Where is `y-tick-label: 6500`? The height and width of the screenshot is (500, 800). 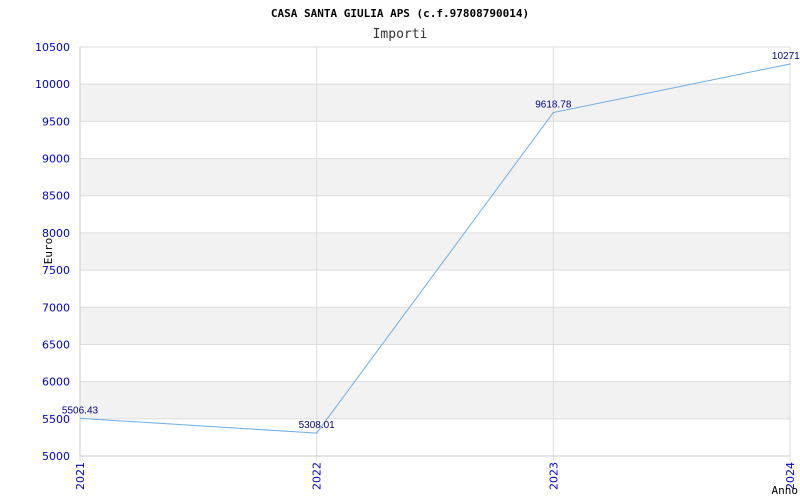
y-tick-label: 6500 is located at coordinates (56, 344).